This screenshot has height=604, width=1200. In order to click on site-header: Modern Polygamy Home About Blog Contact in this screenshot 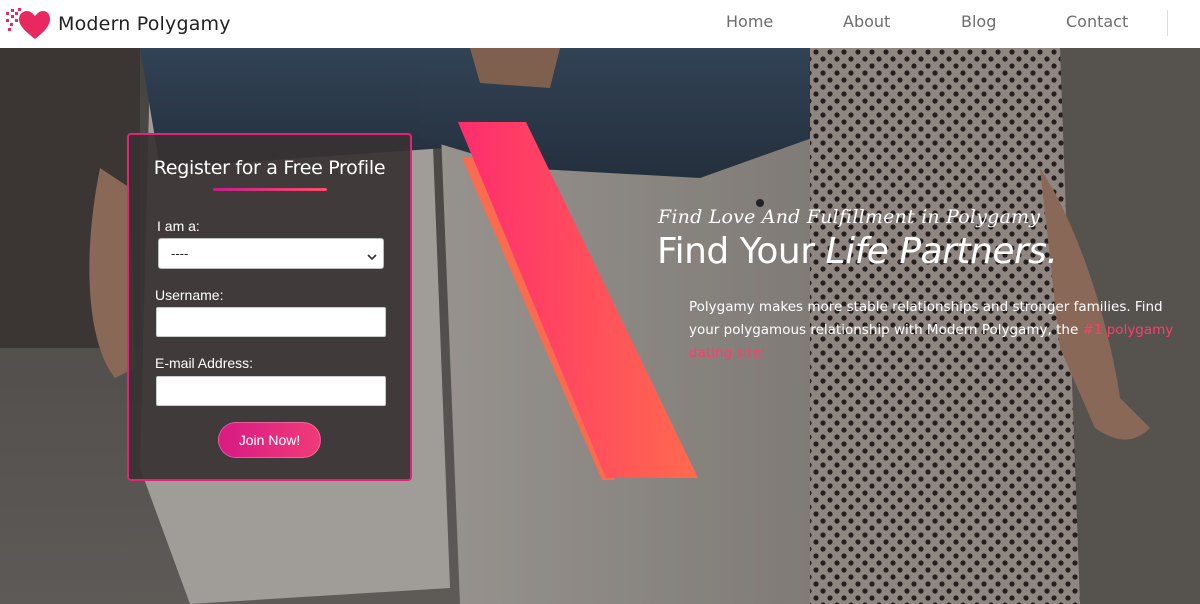, I will do `click(600, 24)`.